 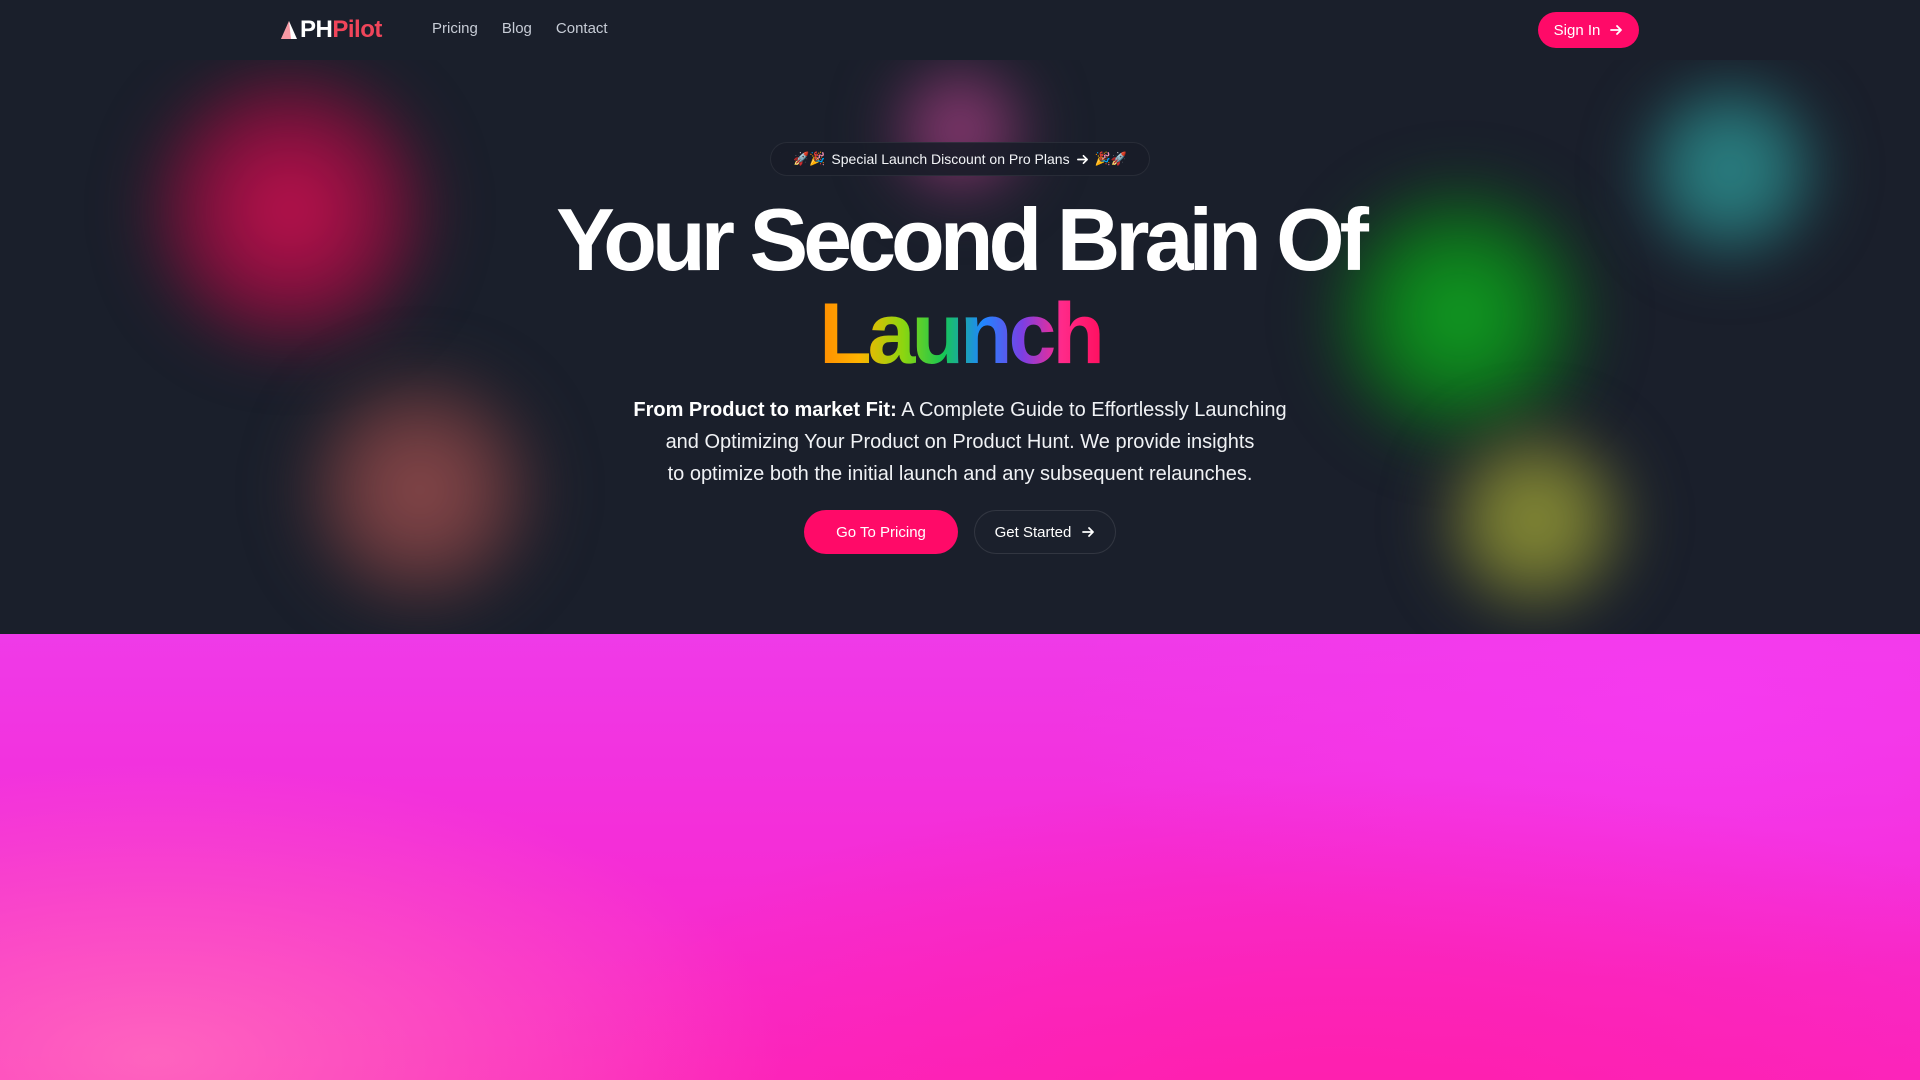 I want to click on sign-in-button: Sign In, so click(x=1588, y=30).